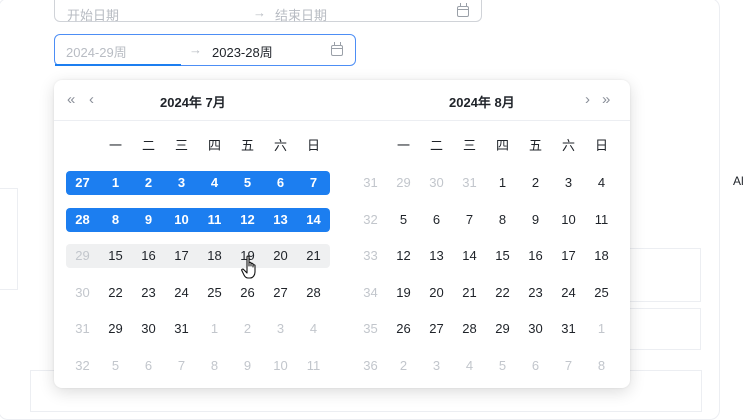  I want to click on end-date-placeholder: 结束日期, so click(301, 14).